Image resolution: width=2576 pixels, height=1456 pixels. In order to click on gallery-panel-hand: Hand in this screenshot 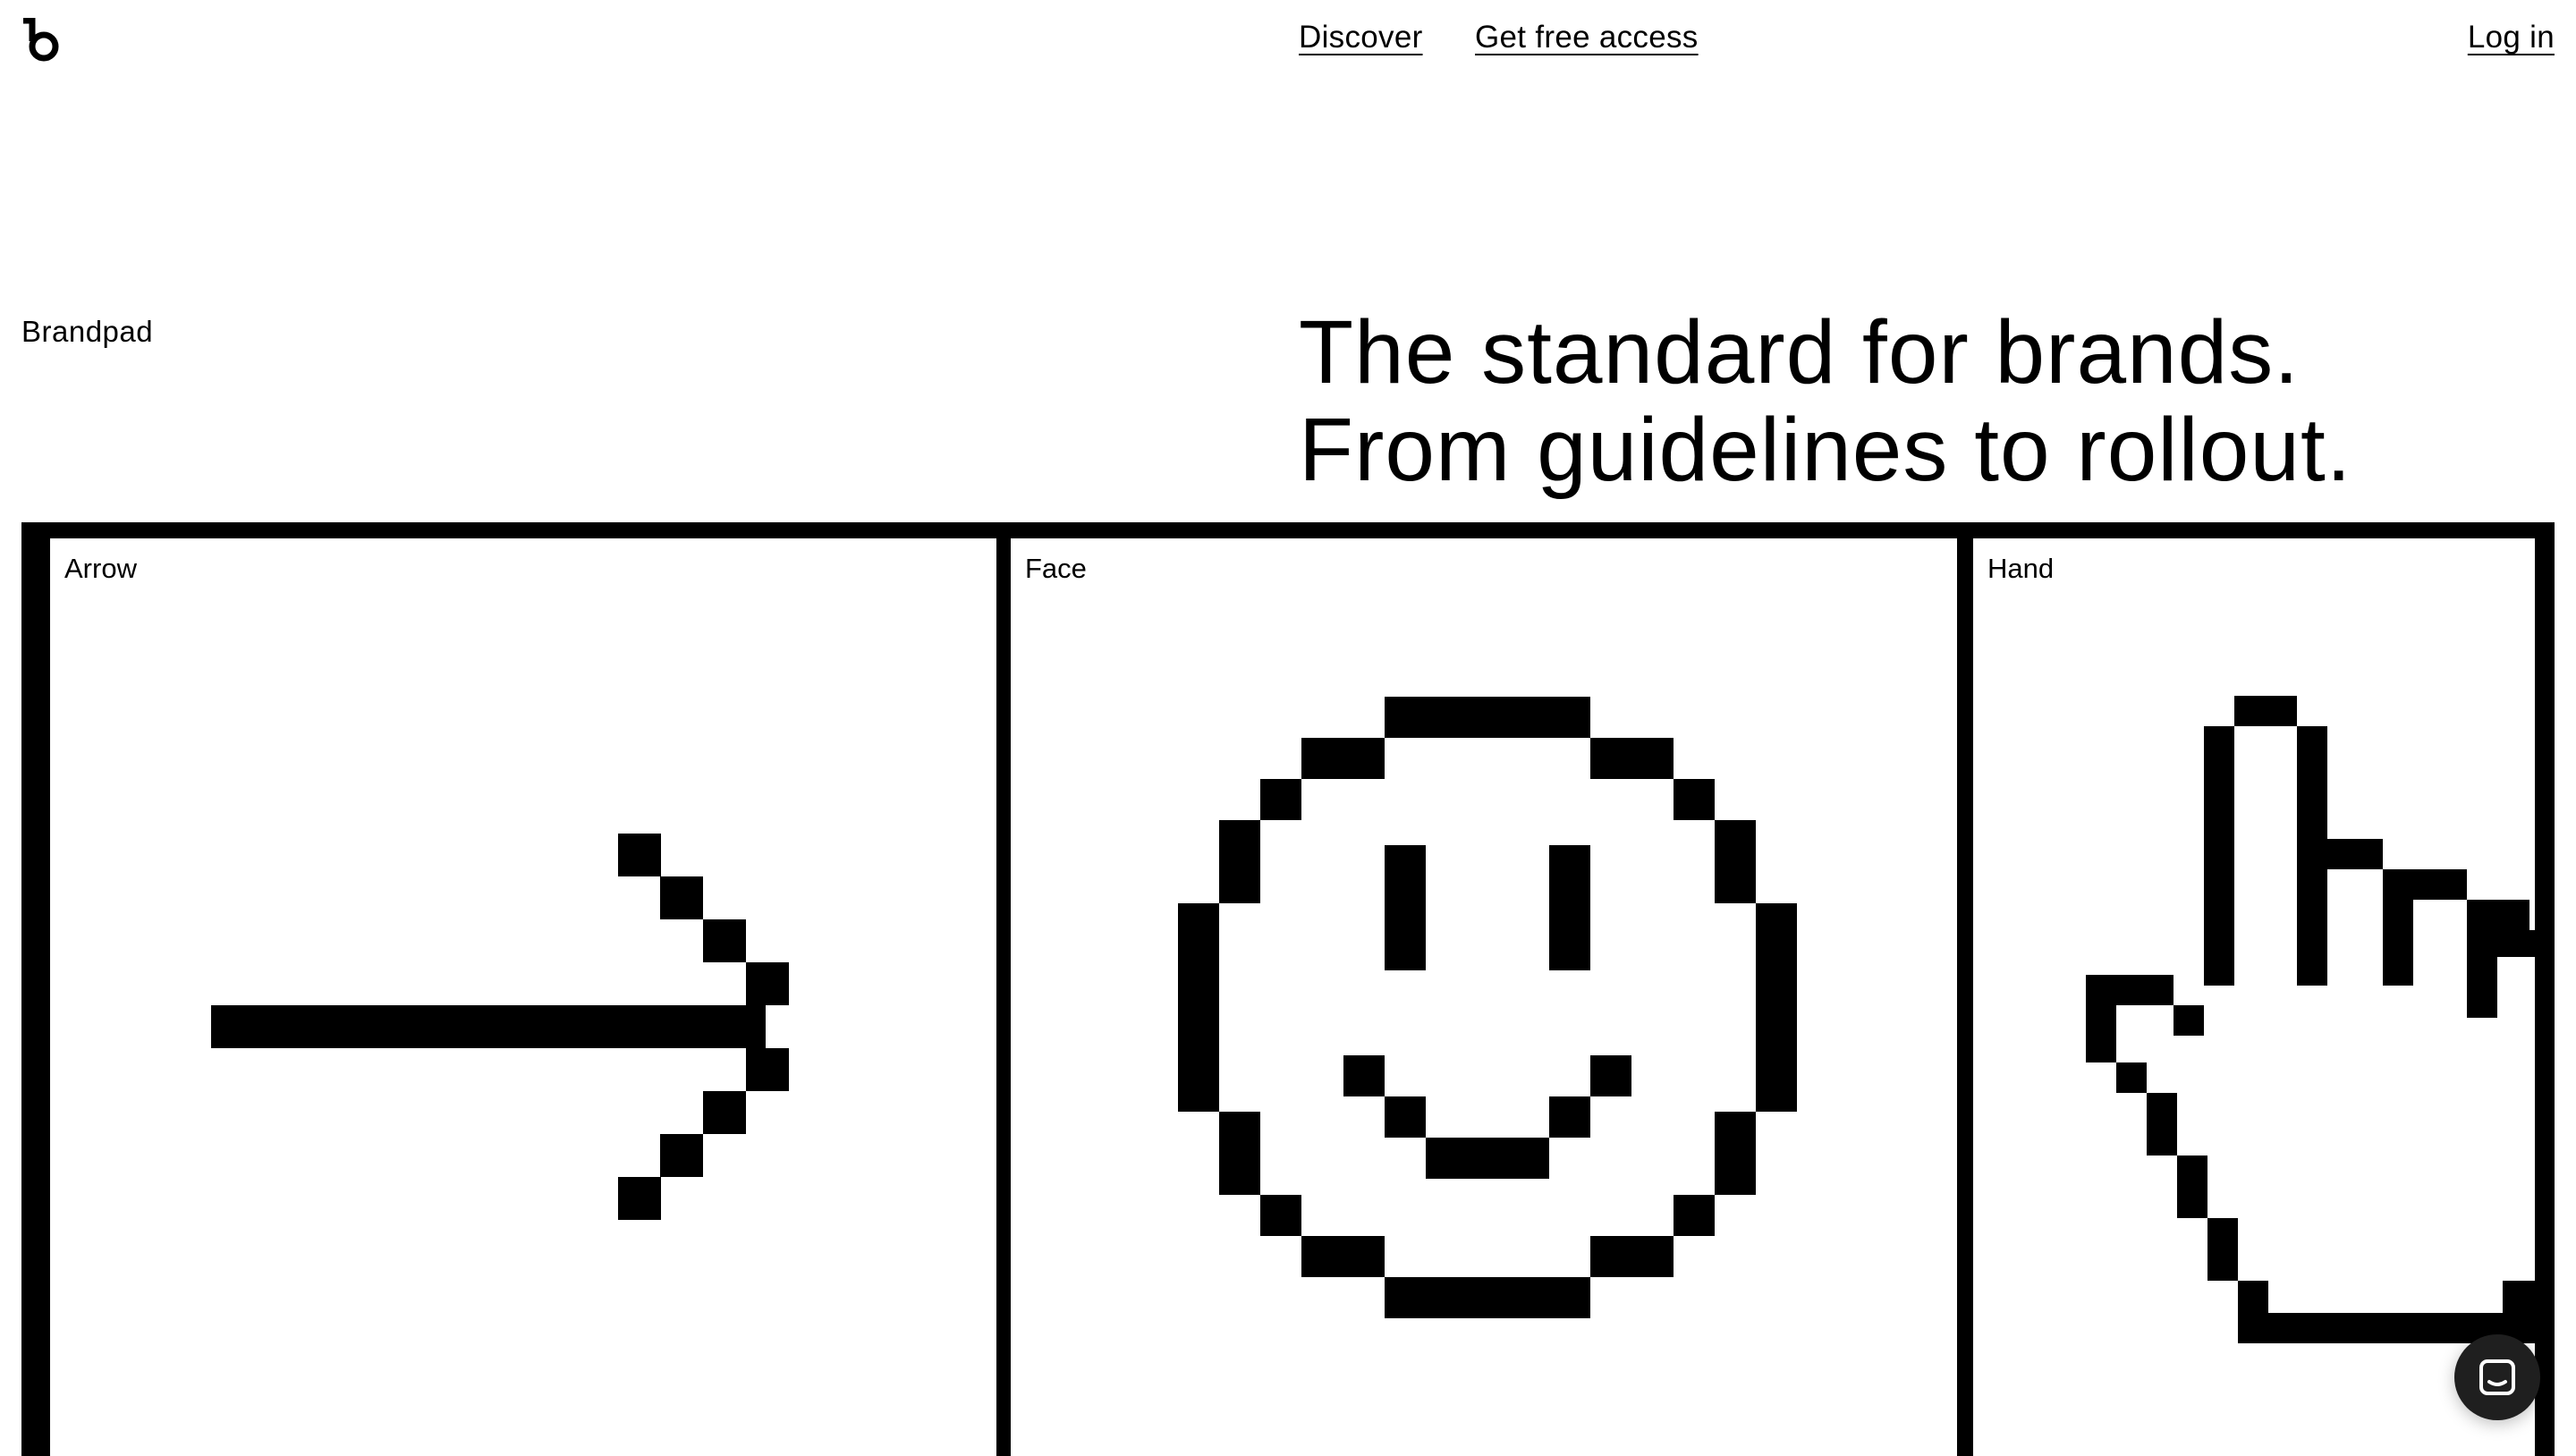, I will do `click(2254, 997)`.